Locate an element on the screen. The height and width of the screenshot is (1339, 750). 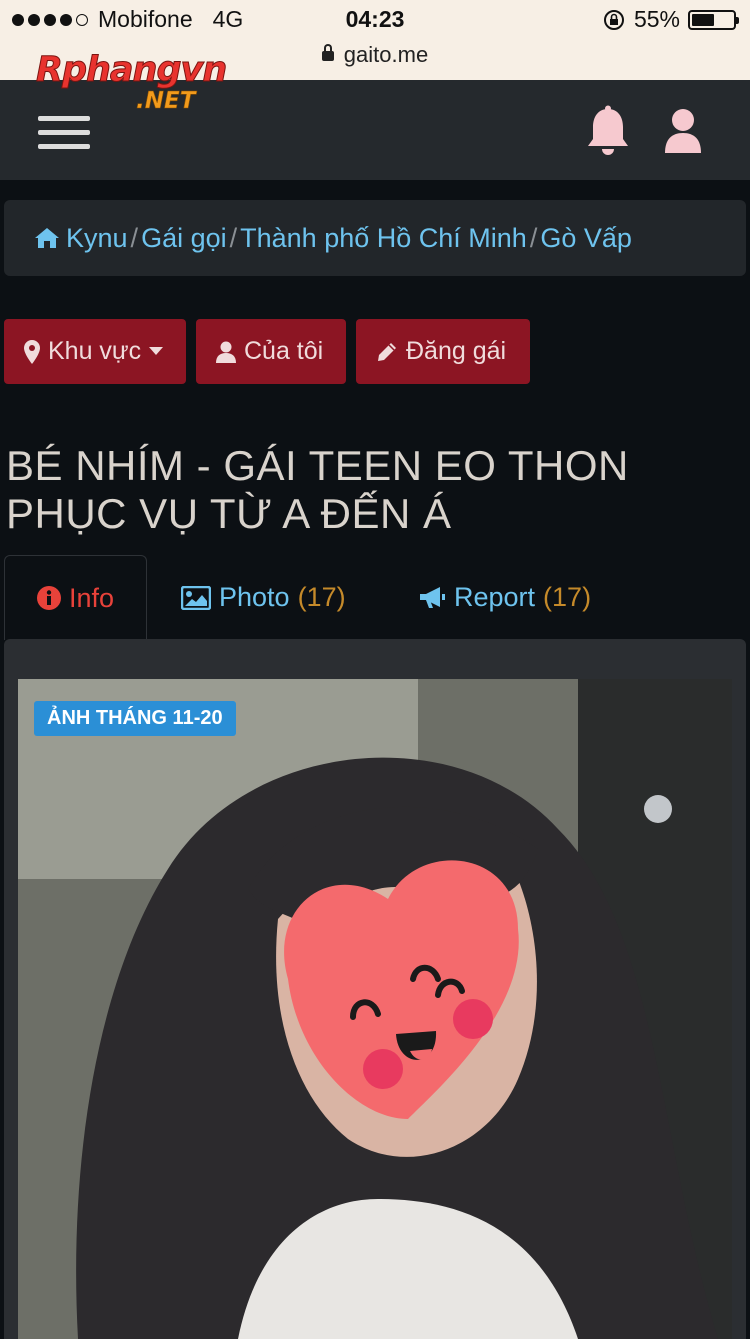
post-button: Đăng gái is located at coordinates (443, 351).